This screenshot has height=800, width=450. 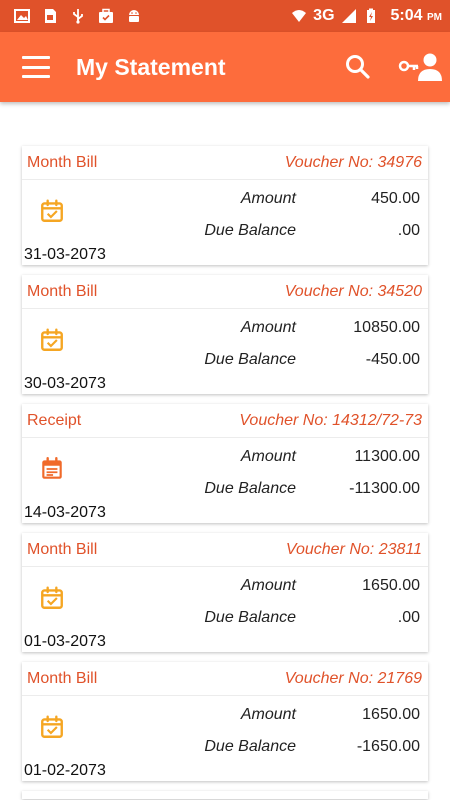 I want to click on entry-date: 01-03-2073, so click(x=65, y=641).